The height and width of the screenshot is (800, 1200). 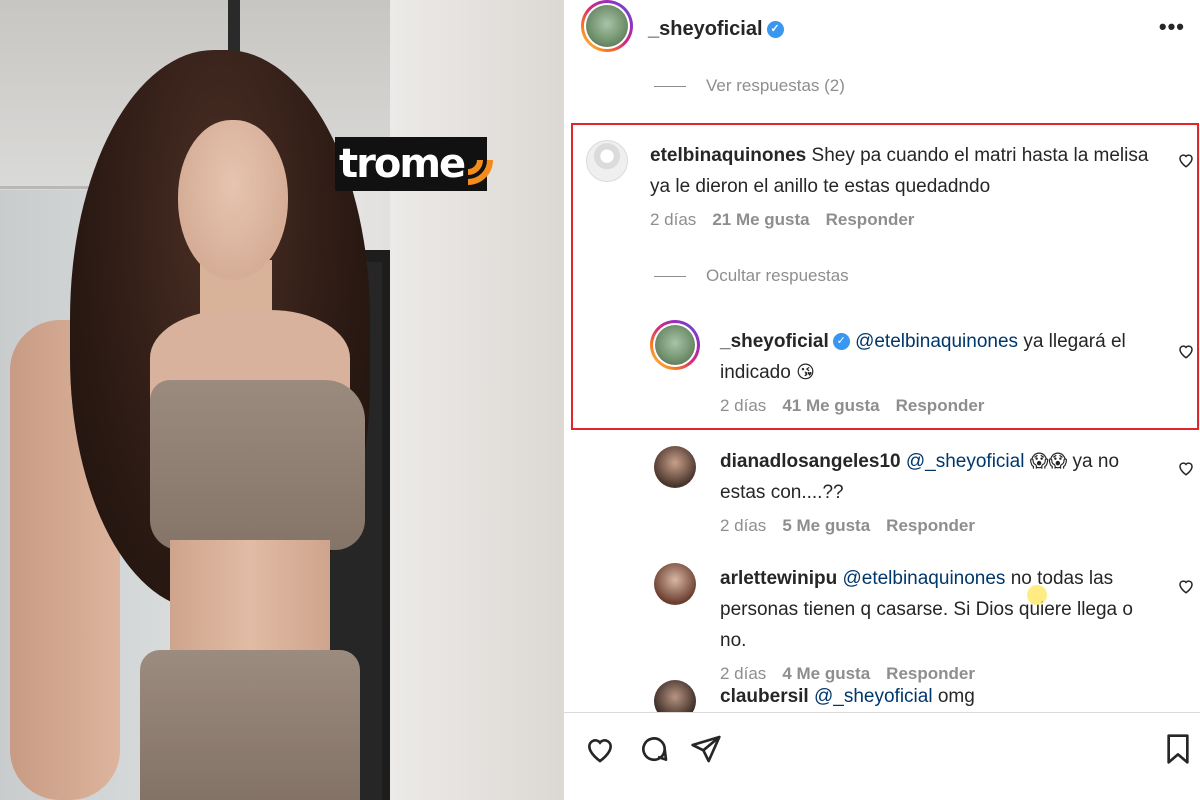 What do you see at coordinates (810, 461) in the screenshot?
I see `reply-username: dianadlosangeles10` at bounding box center [810, 461].